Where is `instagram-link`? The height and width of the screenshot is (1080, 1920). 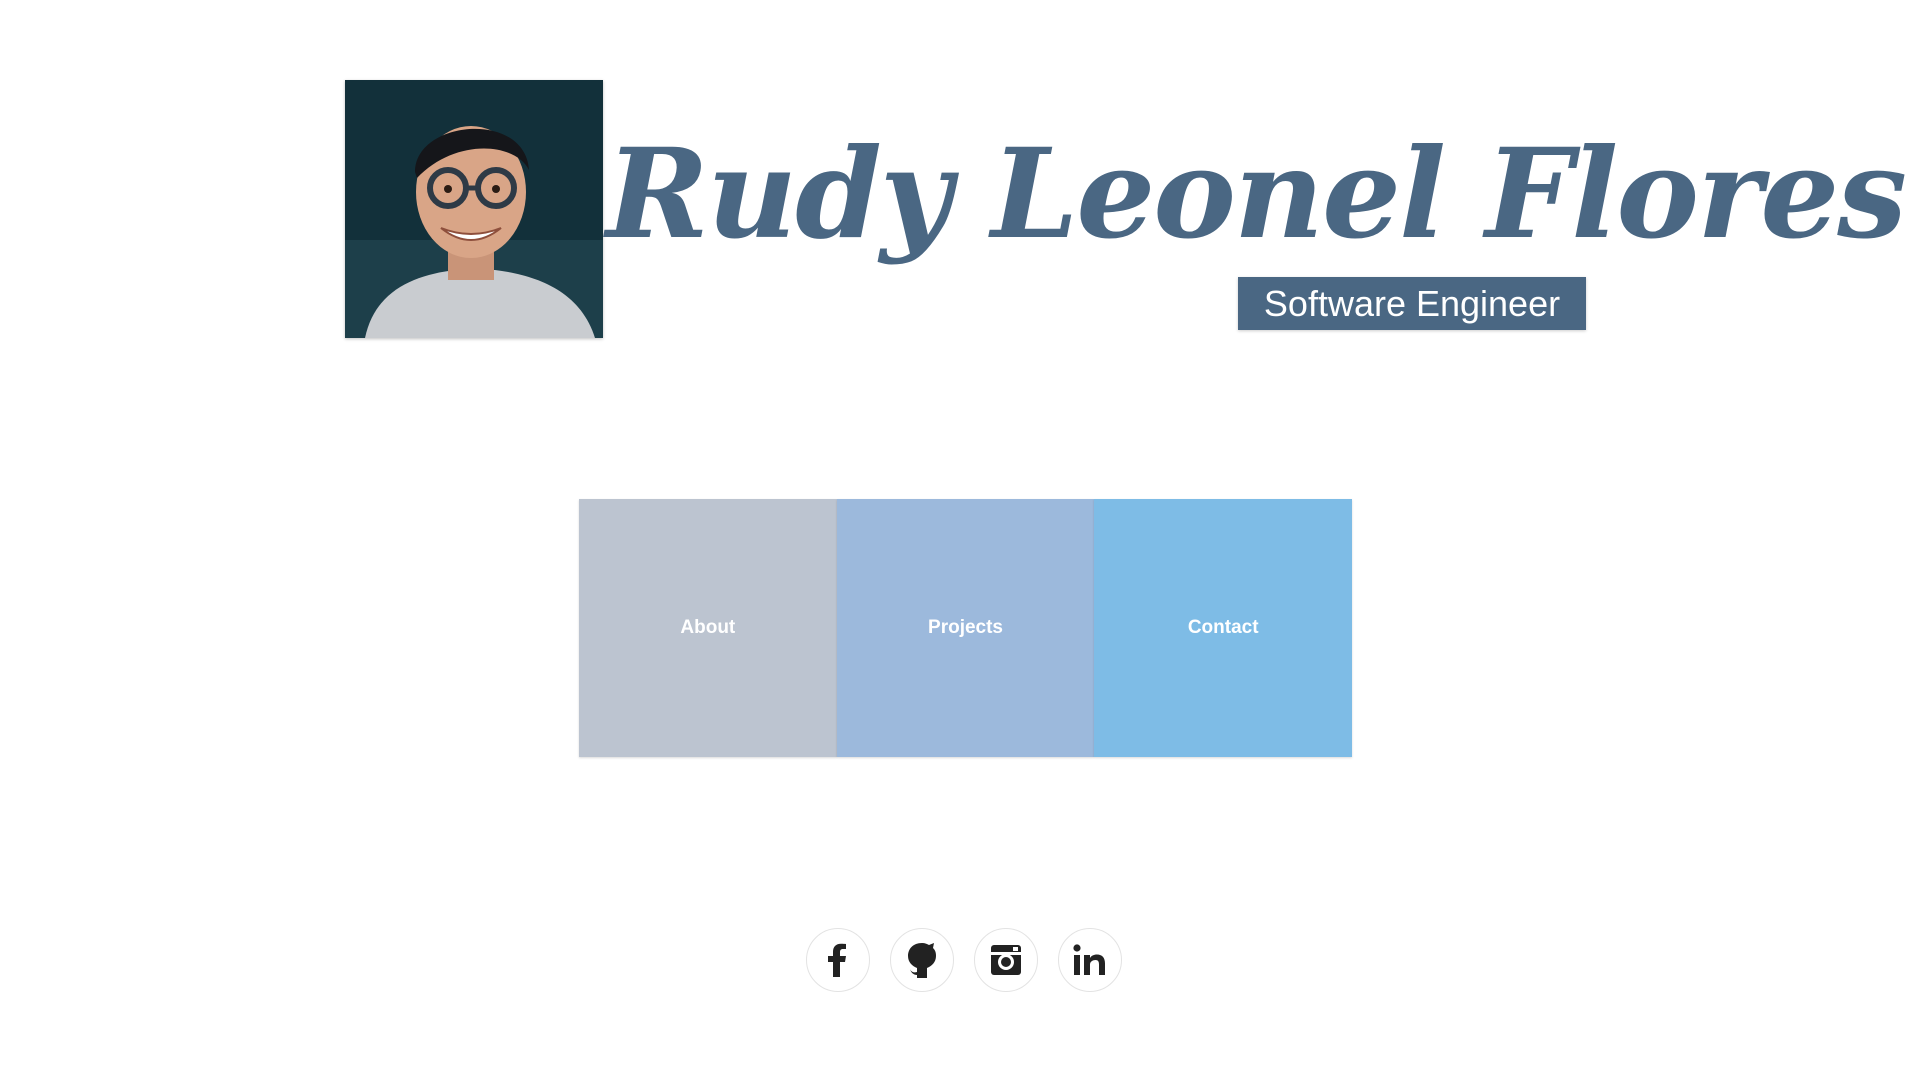 instagram-link is located at coordinates (1006, 960).